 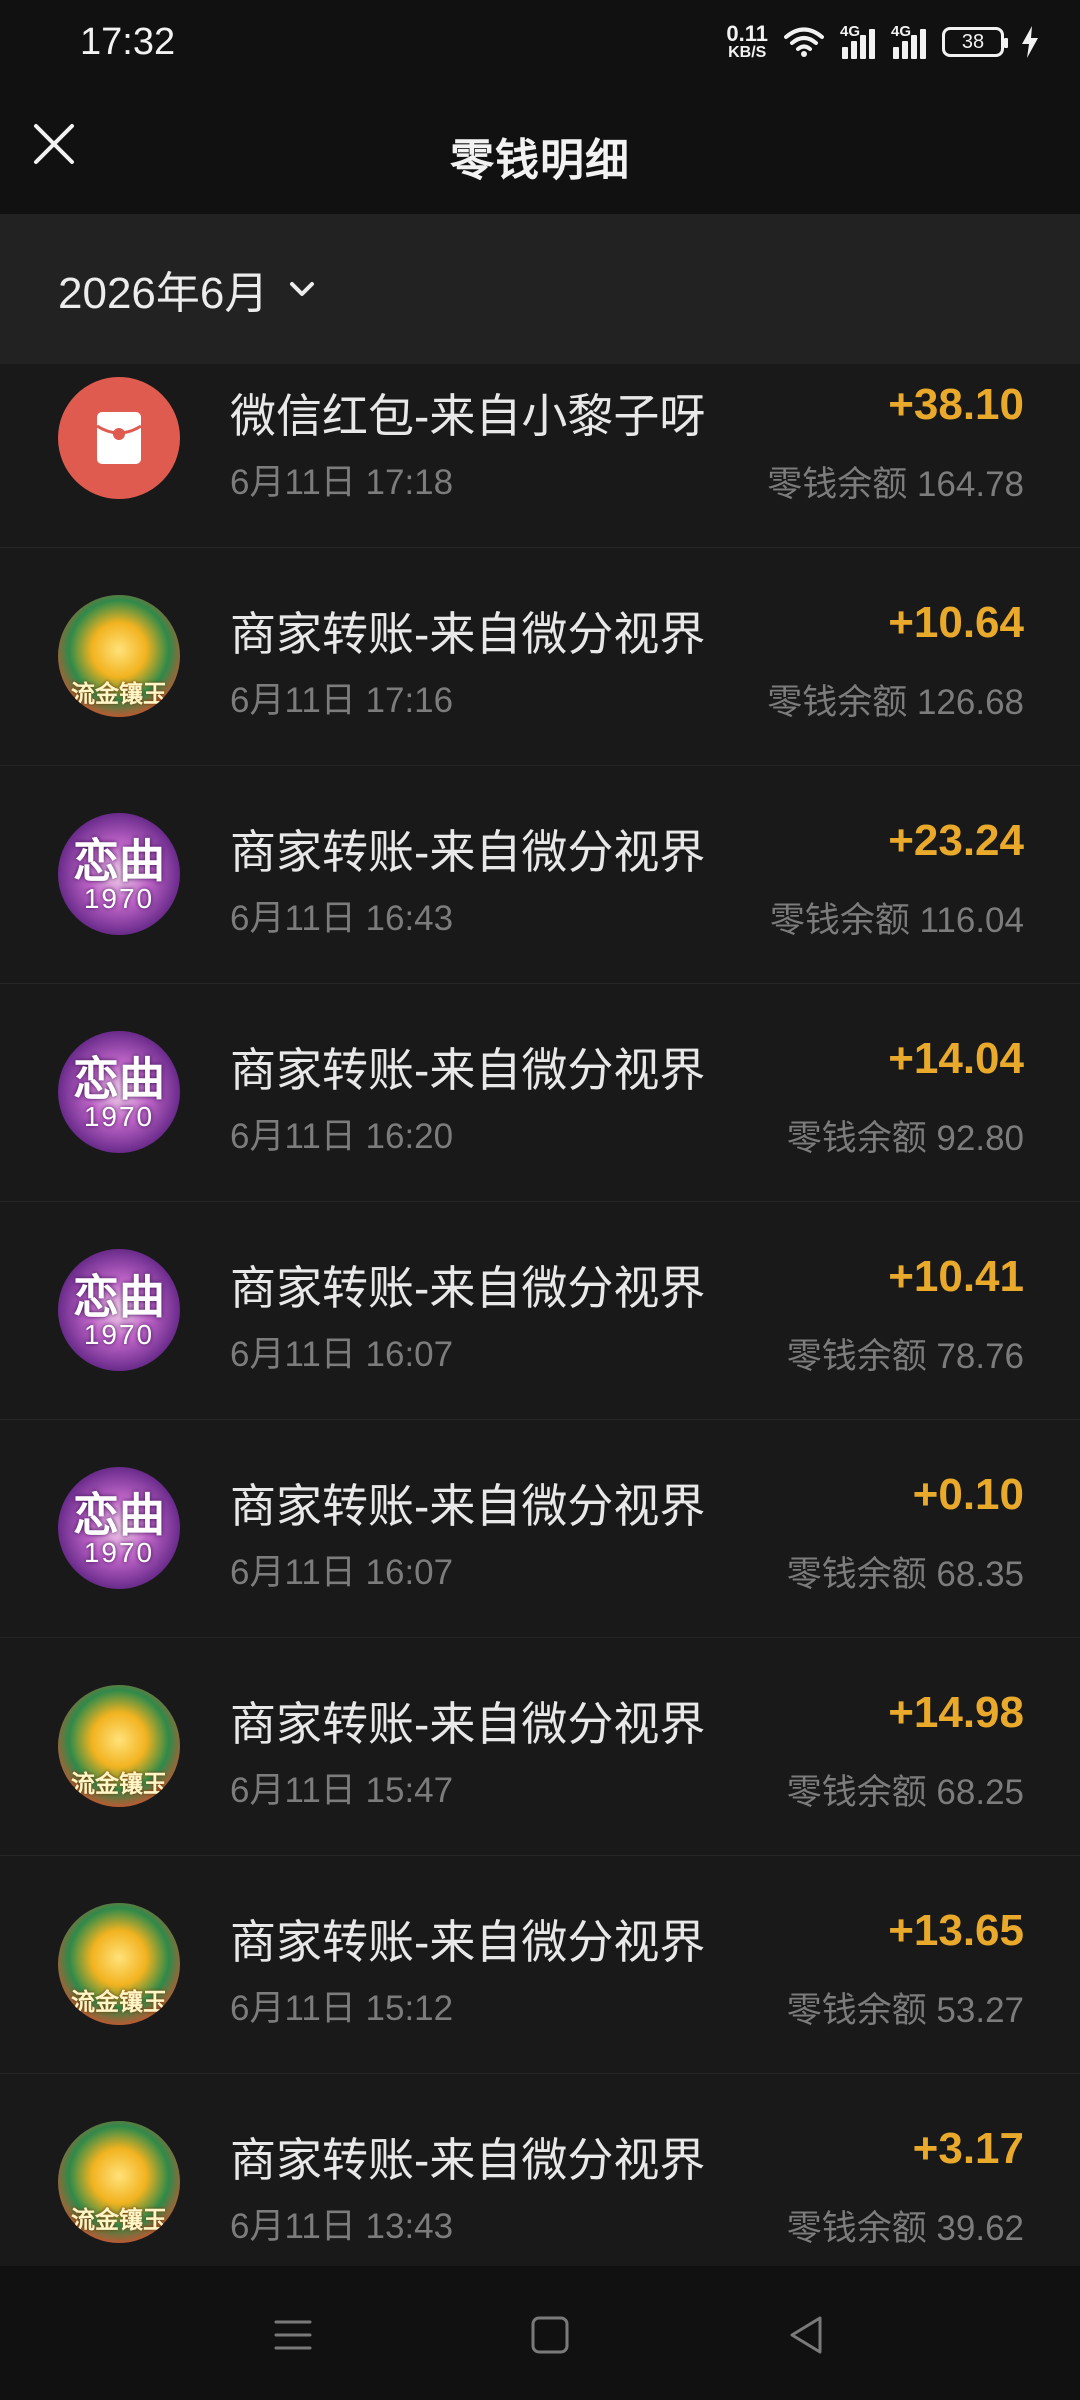 What do you see at coordinates (293, 2335) in the screenshot?
I see `menu-icon` at bounding box center [293, 2335].